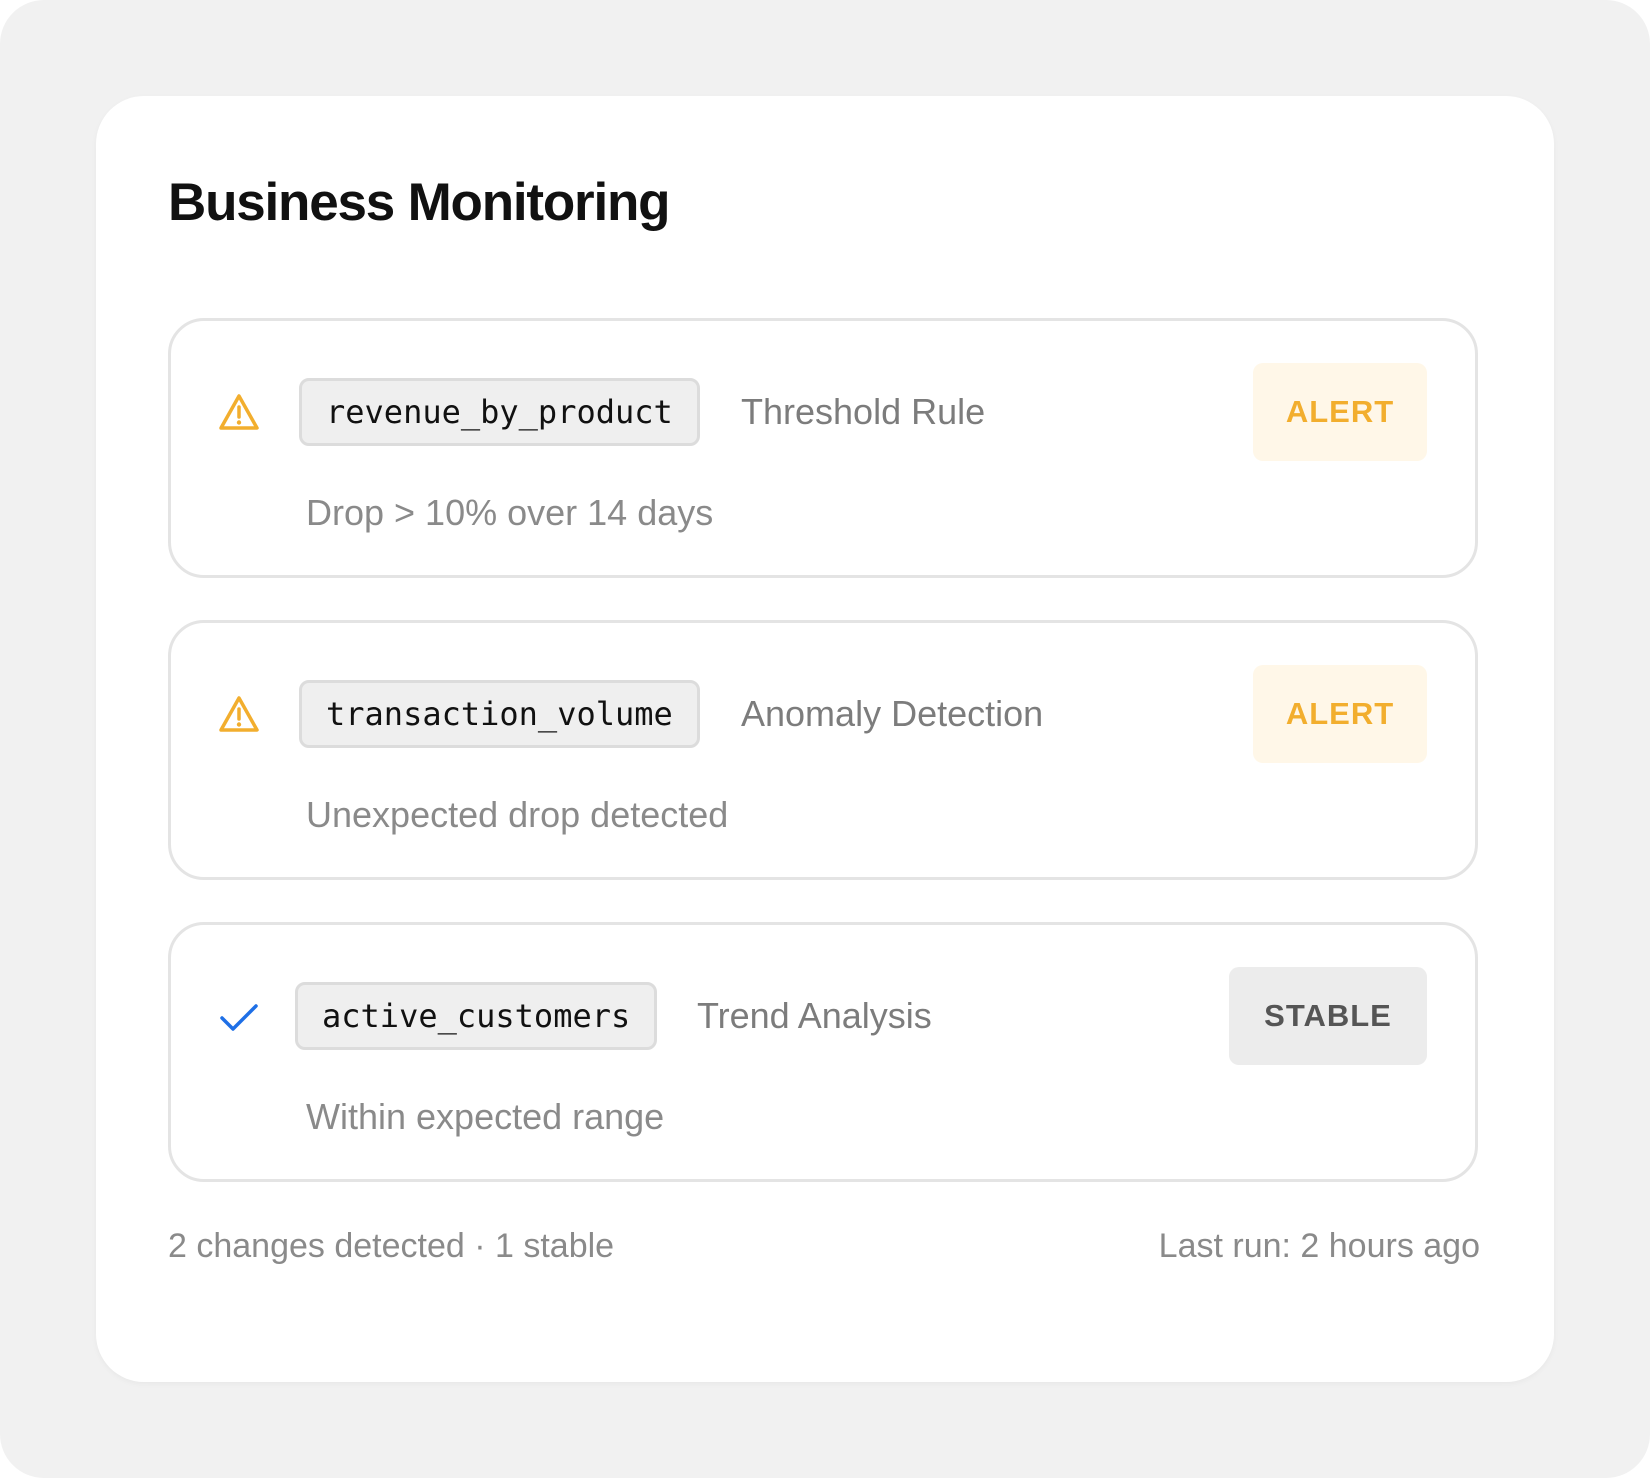 The width and height of the screenshot is (1650, 1478). I want to click on stable-status-badge: STABLE, so click(1328, 1016).